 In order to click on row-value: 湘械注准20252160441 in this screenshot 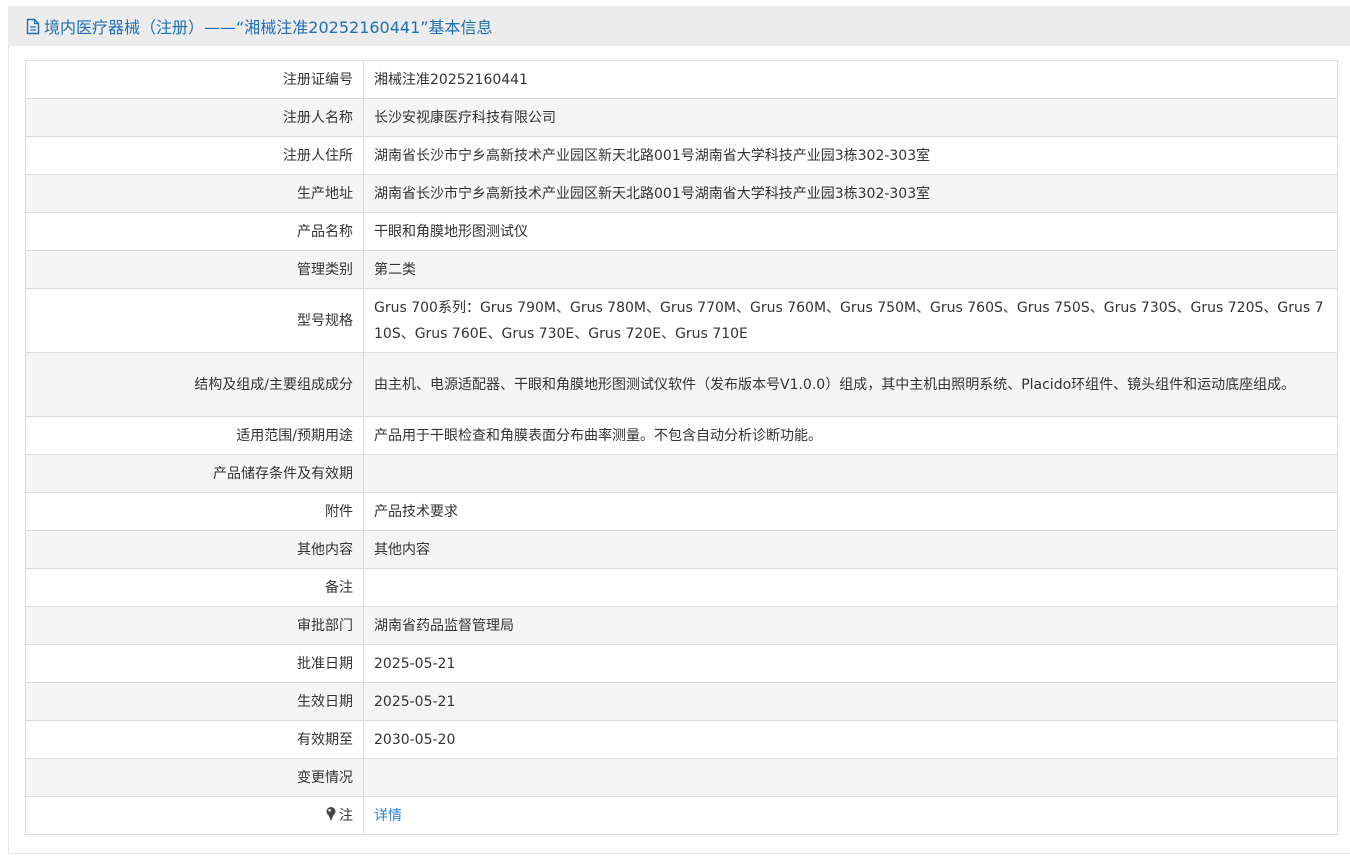, I will do `click(850, 79)`.